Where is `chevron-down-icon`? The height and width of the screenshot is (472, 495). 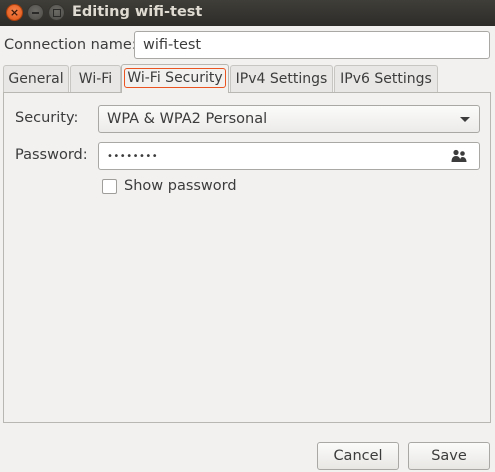
chevron-down-icon is located at coordinates (465, 119).